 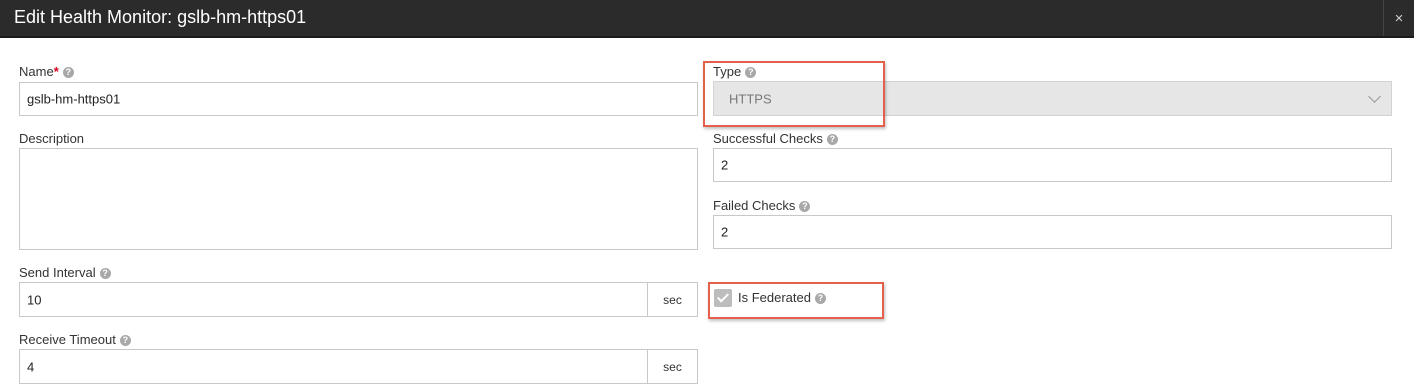 I want to click on successful-checks-label-text: Successful Checks, so click(x=768, y=138).